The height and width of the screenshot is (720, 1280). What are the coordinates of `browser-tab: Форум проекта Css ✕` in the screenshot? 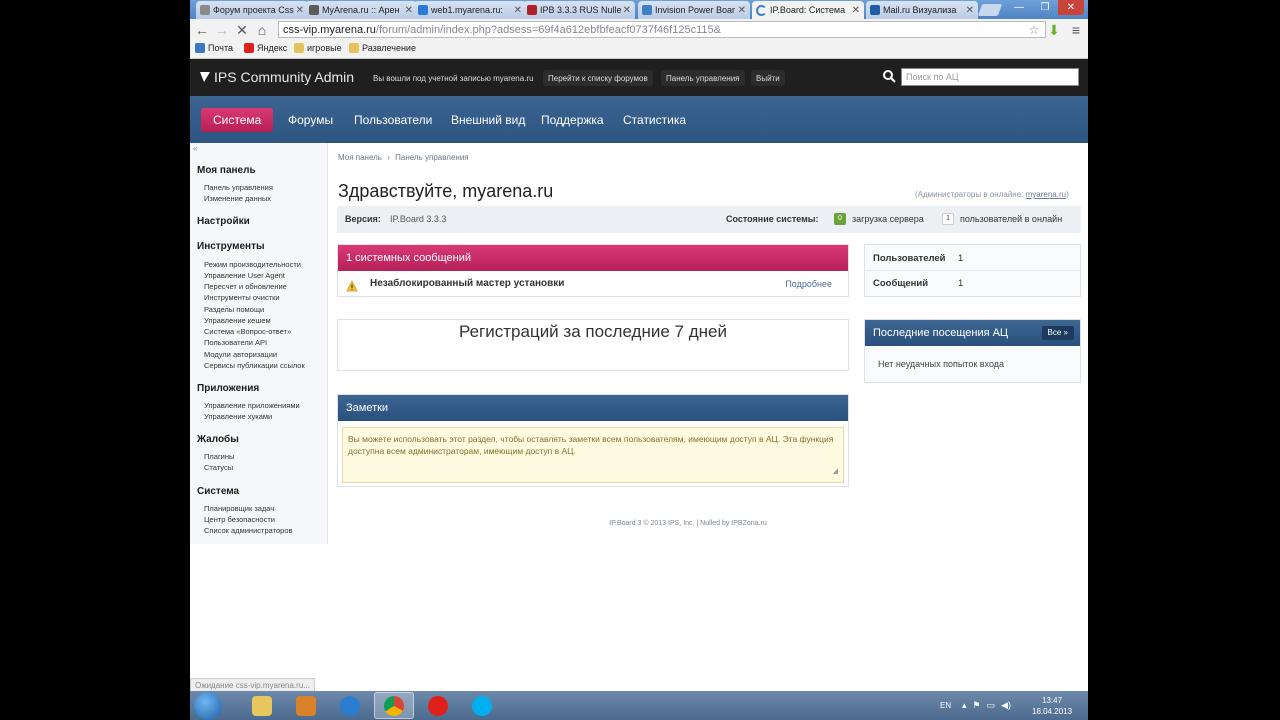 It's located at (252, 10).